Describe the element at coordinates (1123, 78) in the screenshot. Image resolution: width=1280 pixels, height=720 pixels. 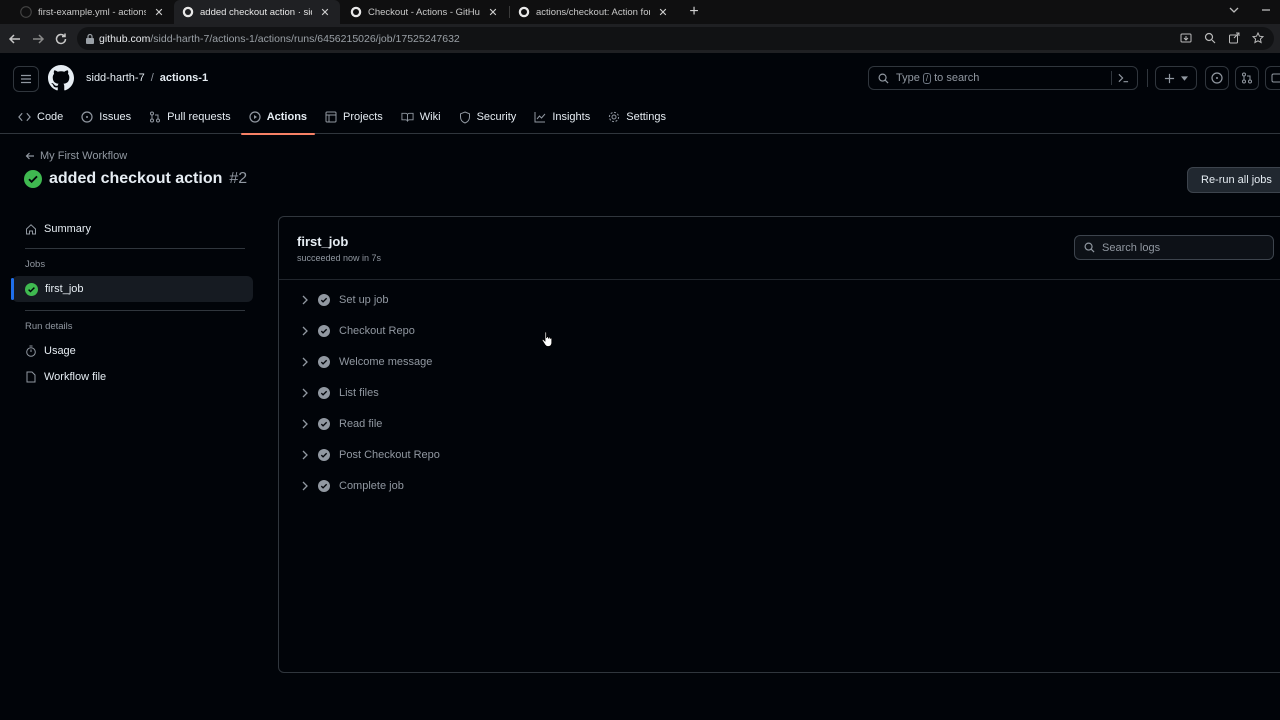
I see `command-palette-icon` at that location.